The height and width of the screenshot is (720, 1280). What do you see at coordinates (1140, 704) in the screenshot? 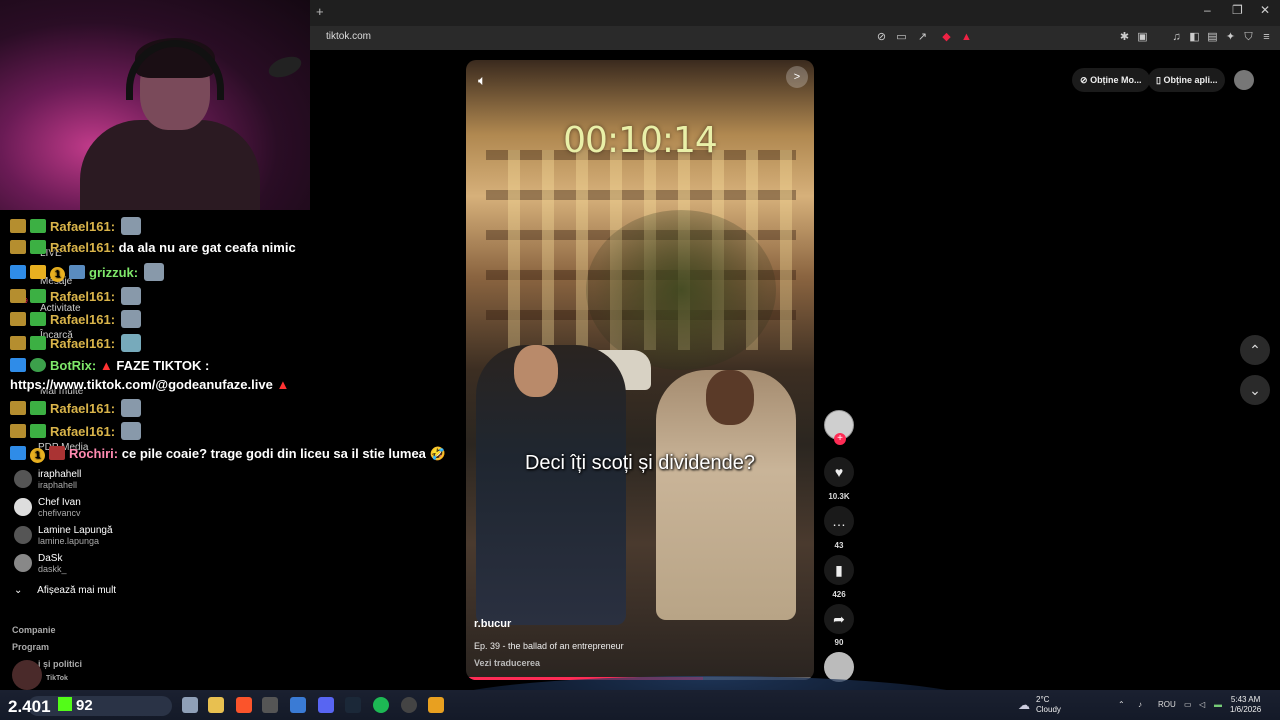
I see `microphone-icon: ♪` at bounding box center [1140, 704].